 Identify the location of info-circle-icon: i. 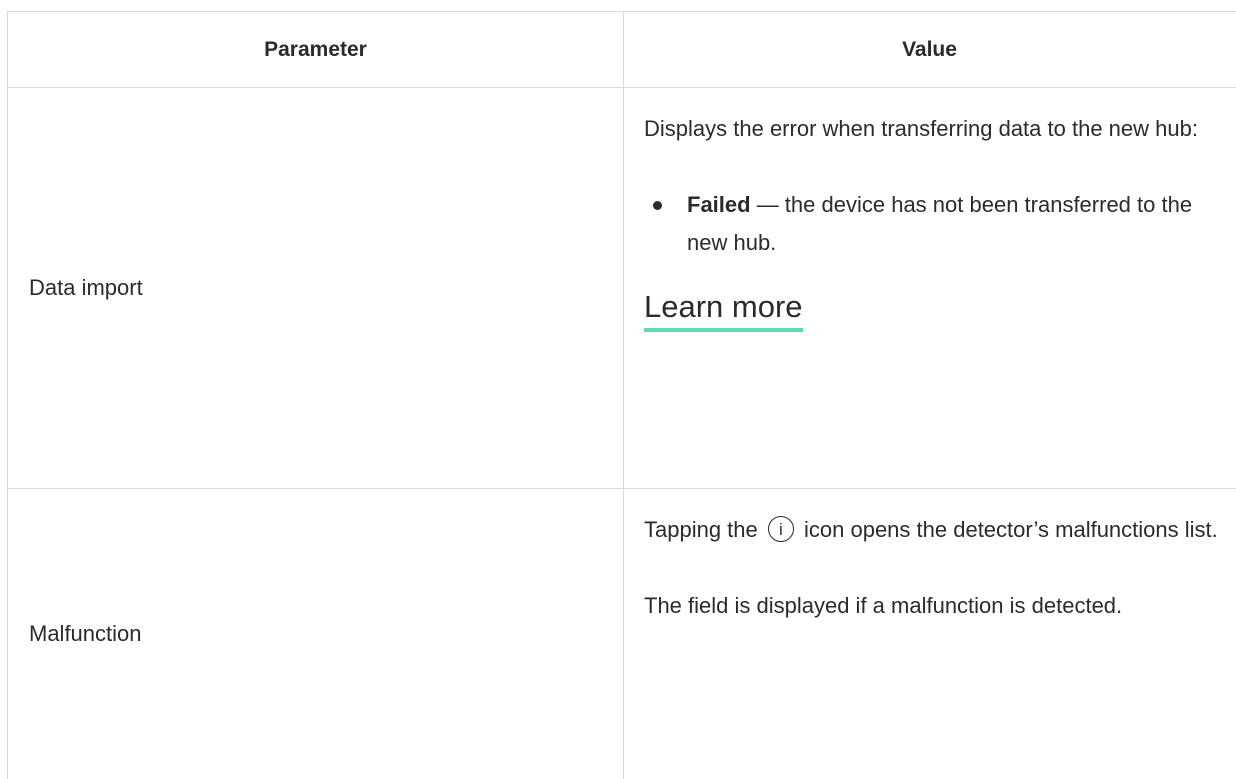
(780, 529).